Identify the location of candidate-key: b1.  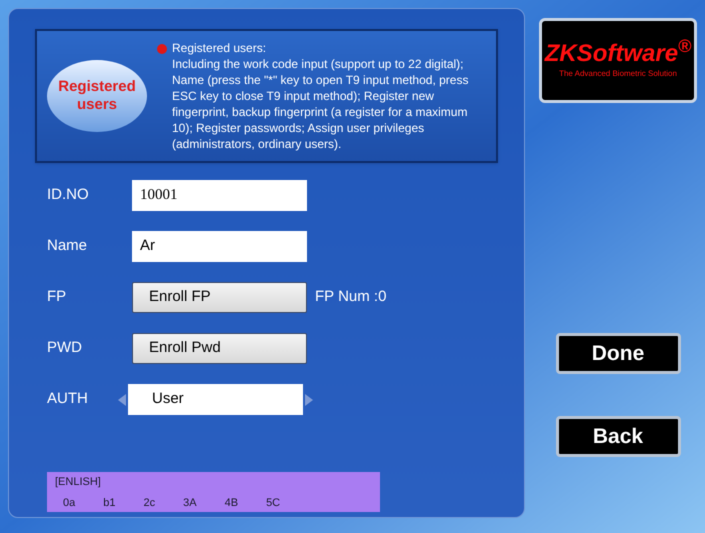
(109, 502).